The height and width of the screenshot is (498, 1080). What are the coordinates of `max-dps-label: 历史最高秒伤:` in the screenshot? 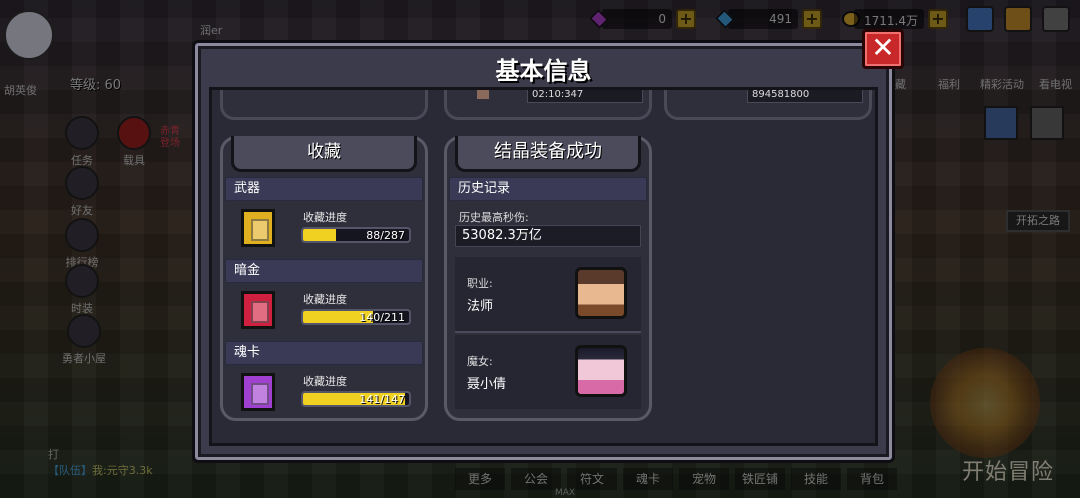 It's located at (494, 217).